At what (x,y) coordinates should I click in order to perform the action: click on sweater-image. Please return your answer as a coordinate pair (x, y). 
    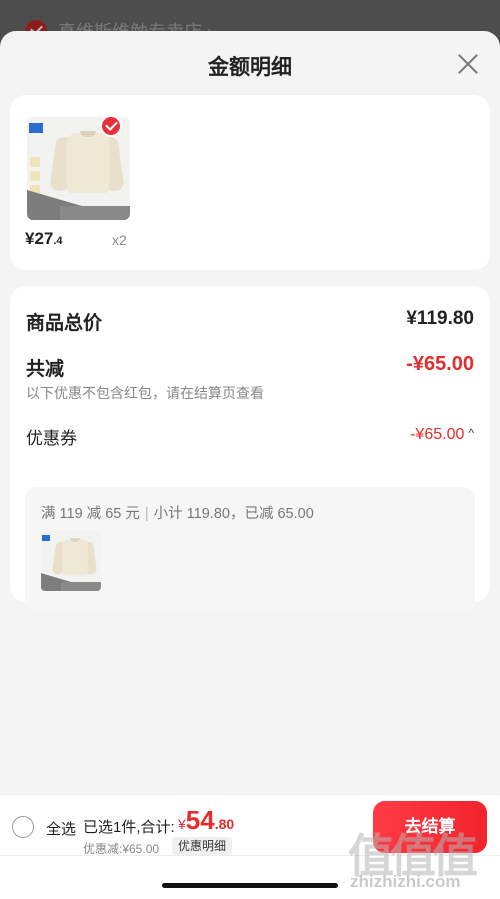
    Looking at the image, I should click on (87, 162).